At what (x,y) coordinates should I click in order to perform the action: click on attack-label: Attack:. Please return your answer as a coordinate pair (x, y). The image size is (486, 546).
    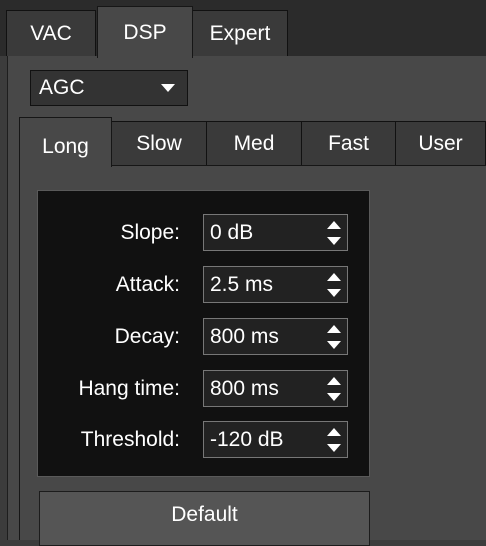
    Looking at the image, I should click on (147, 284).